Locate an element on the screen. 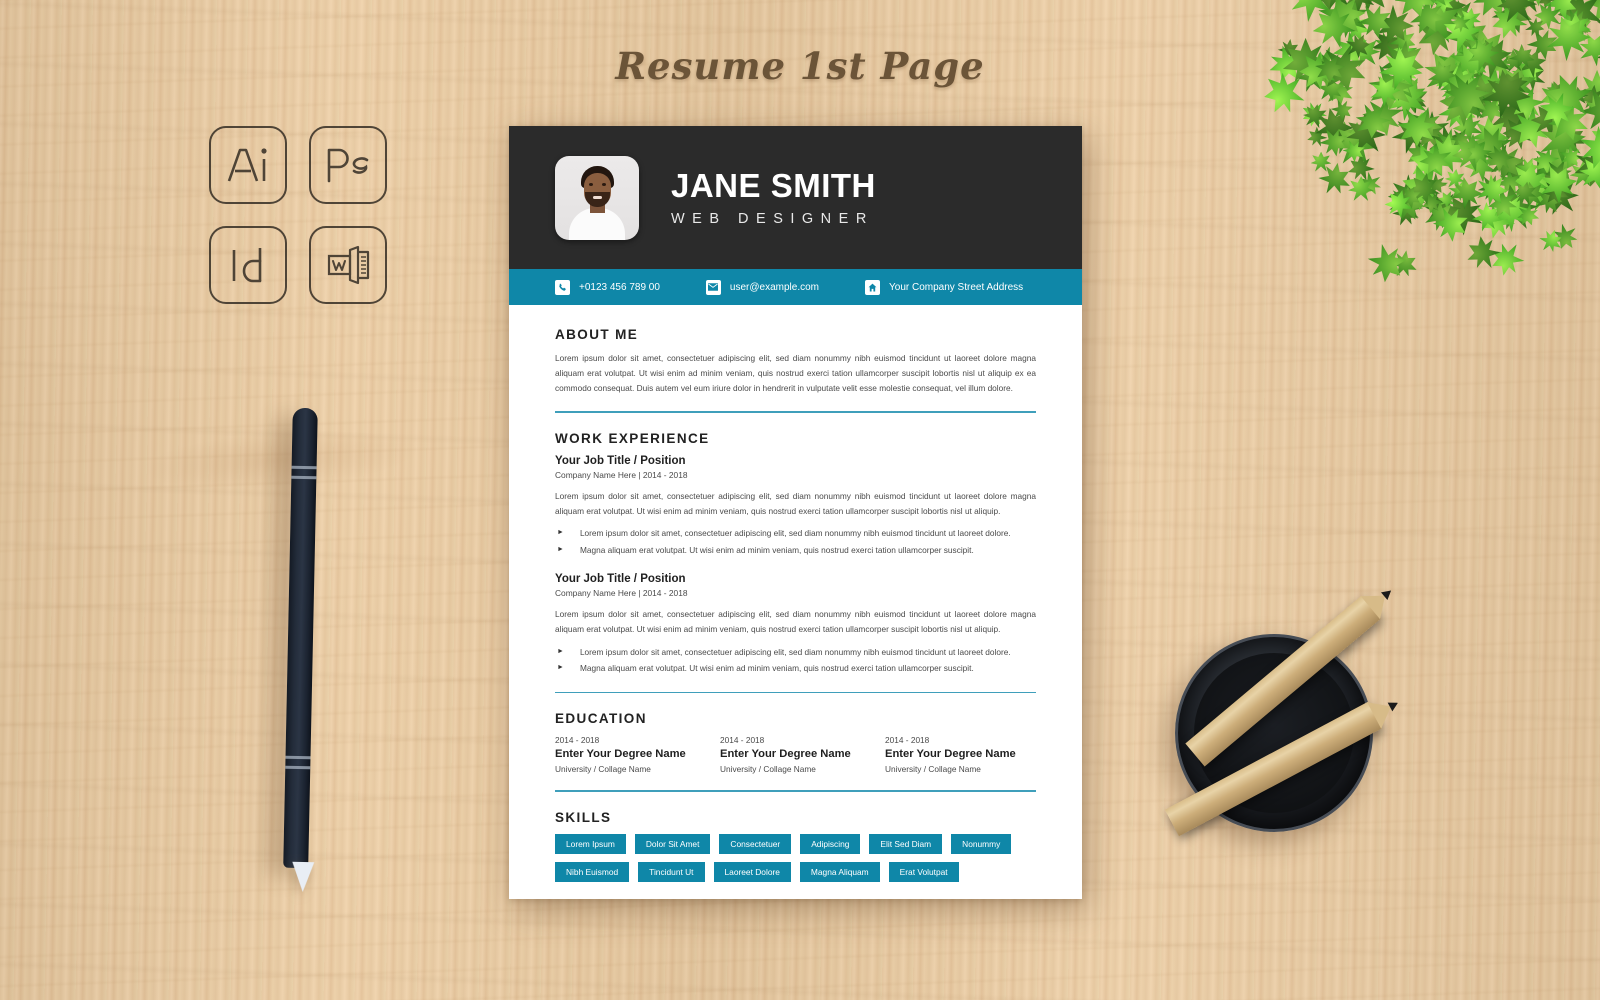 Image resolution: width=1600 pixels, height=1000 pixels. contact-phone: +0123 456 789 00 is located at coordinates (607, 287).